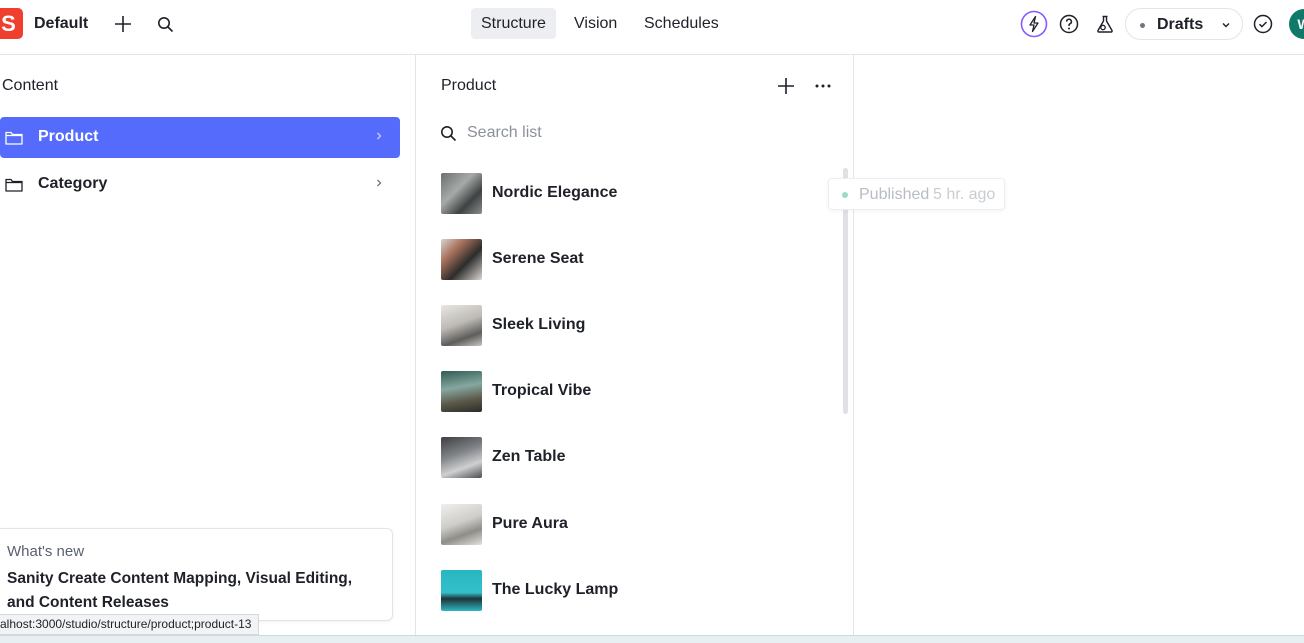 This screenshot has height=643, width=1304. What do you see at coordinates (504, 133) in the screenshot?
I see `search-input: Search list` at bounding box center [504, 133].